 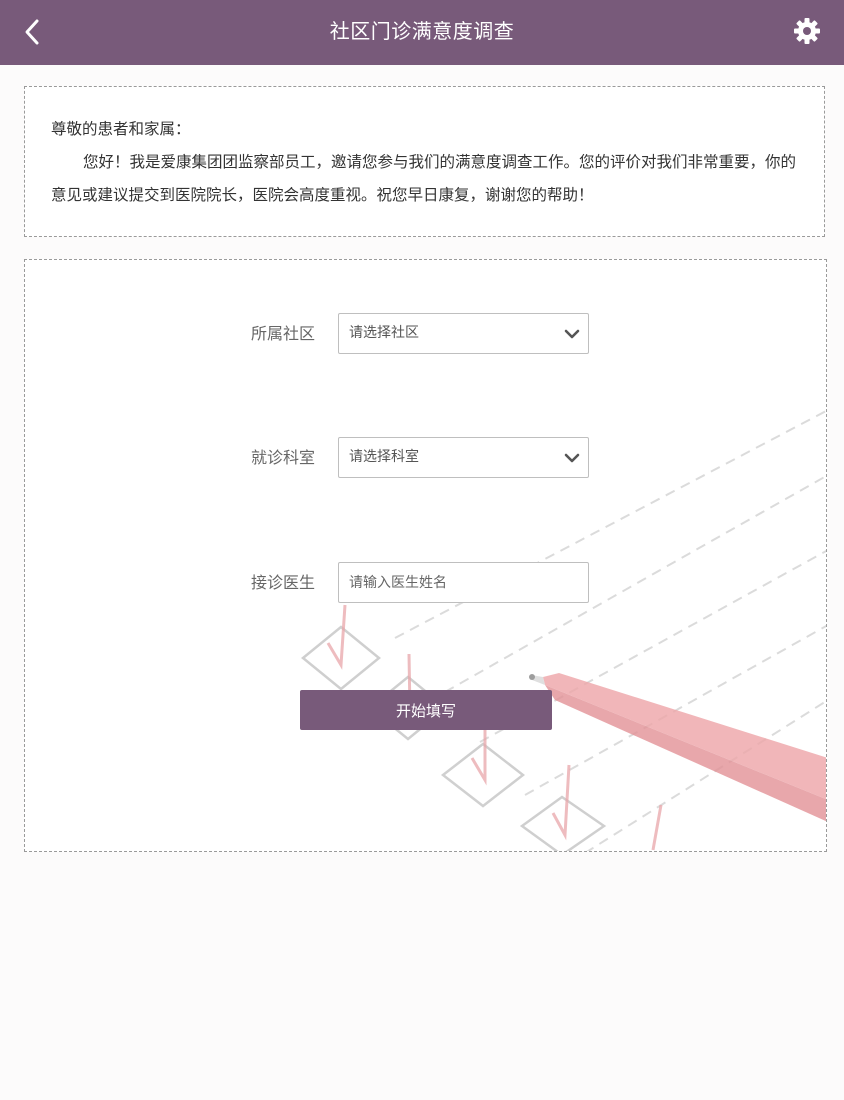 I want to click on department-select: 请选择科室, so click(x=463, y=457).